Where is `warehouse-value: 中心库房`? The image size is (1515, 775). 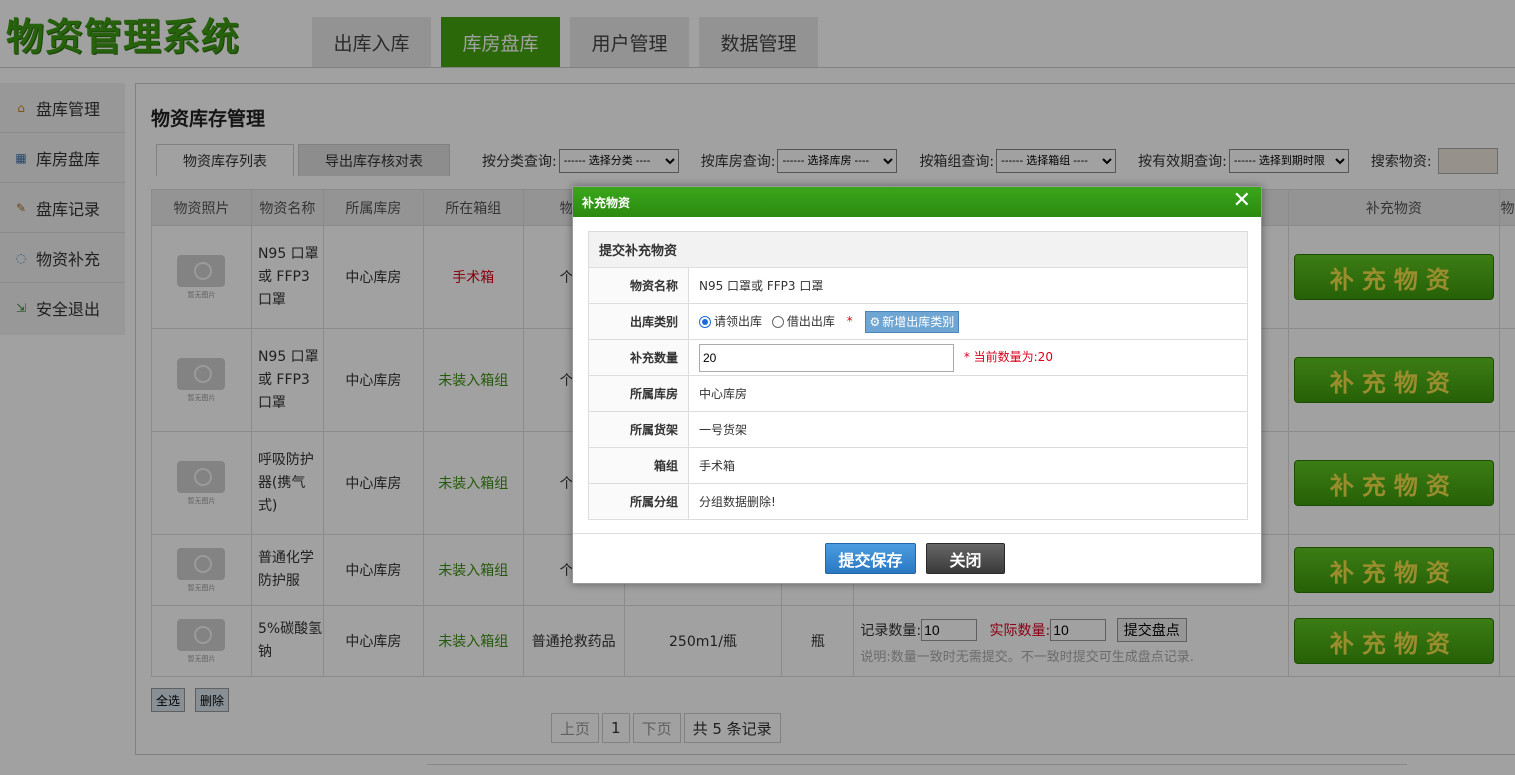
warehouse-value: 中心库房 is located at coordinates (968, 393).